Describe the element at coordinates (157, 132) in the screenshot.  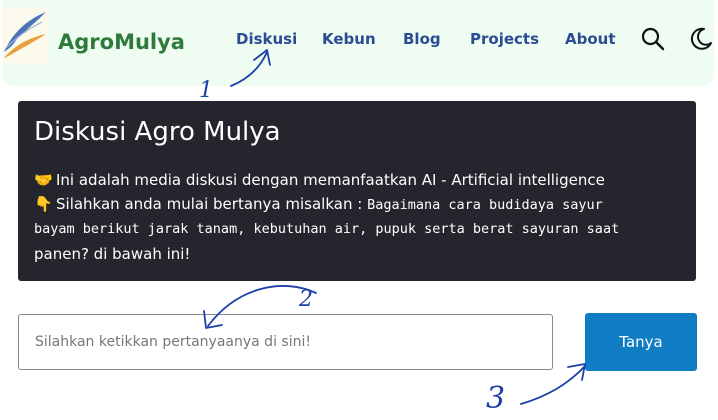
I see `hero-title: Diskusi Agro Mulya` at that location.